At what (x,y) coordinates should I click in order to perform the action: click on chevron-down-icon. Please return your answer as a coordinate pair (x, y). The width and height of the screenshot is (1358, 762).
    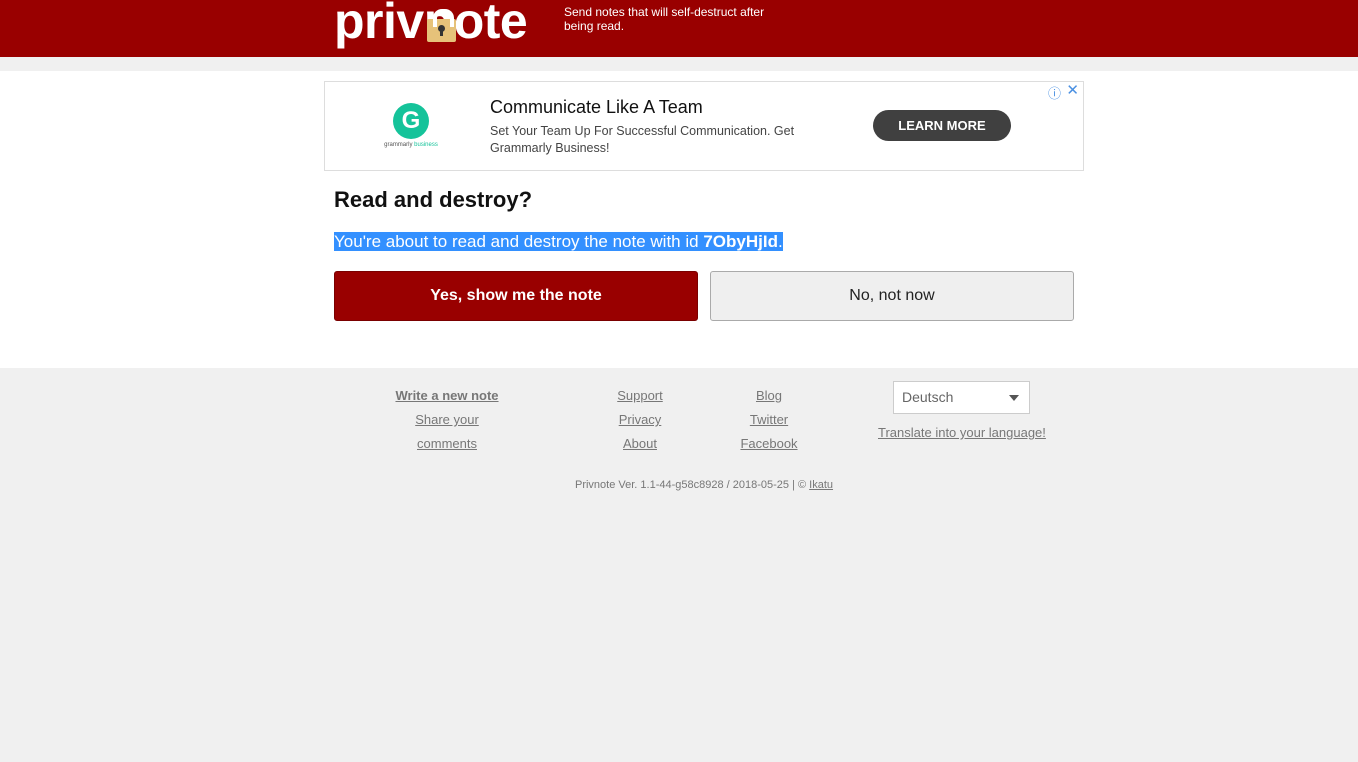
    Looking at the image, I should click on (1014, 398).